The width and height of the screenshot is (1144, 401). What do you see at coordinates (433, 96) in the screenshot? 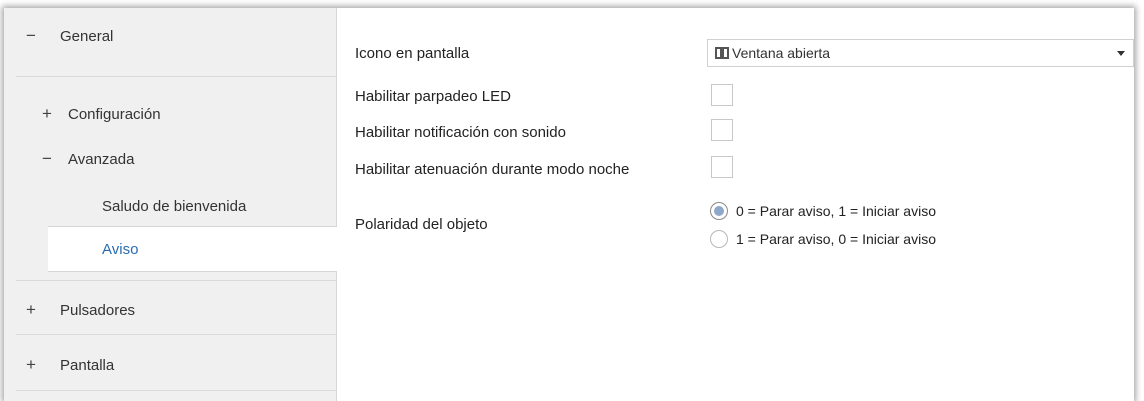
I see `parpadeo-label: Habilitar parpadeo LED` at bounding box center [433, 96].